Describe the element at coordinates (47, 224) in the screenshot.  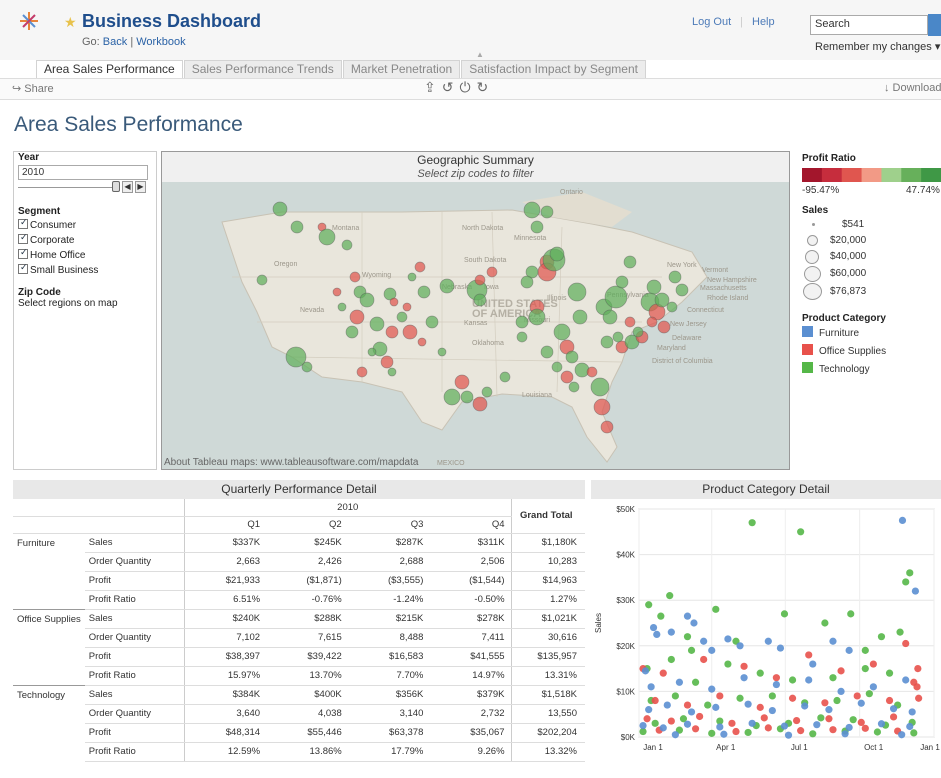
I see `segment-checkbox-consumer: Consumer` at that location.